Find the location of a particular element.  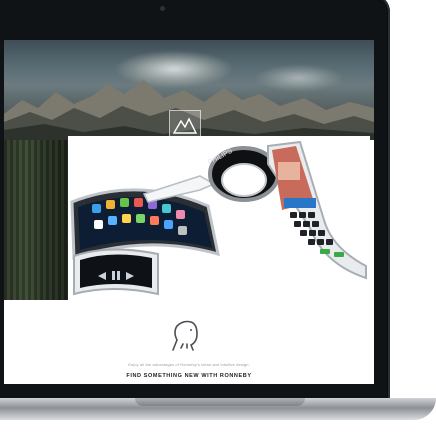

bear-icon is located at coordinates (185, 336).